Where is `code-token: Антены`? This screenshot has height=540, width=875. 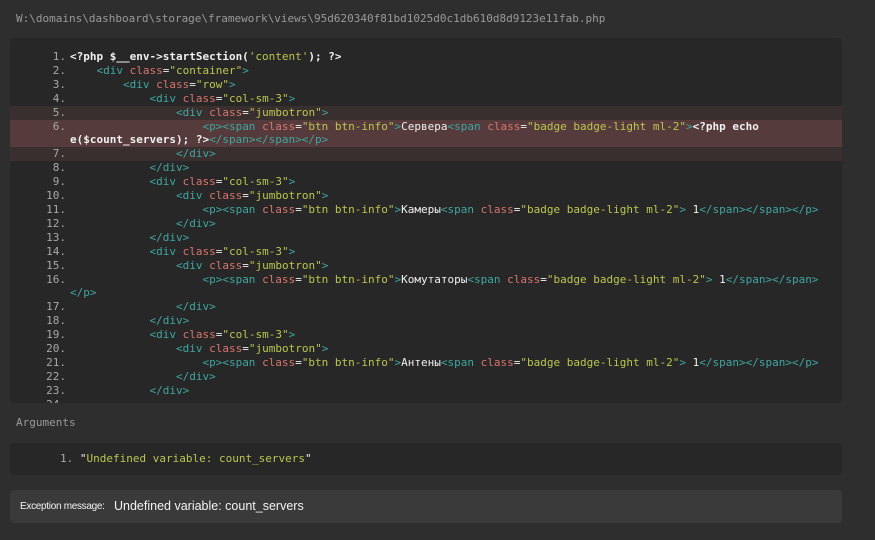
code-token: Антены is located at coordinates (421, 362).